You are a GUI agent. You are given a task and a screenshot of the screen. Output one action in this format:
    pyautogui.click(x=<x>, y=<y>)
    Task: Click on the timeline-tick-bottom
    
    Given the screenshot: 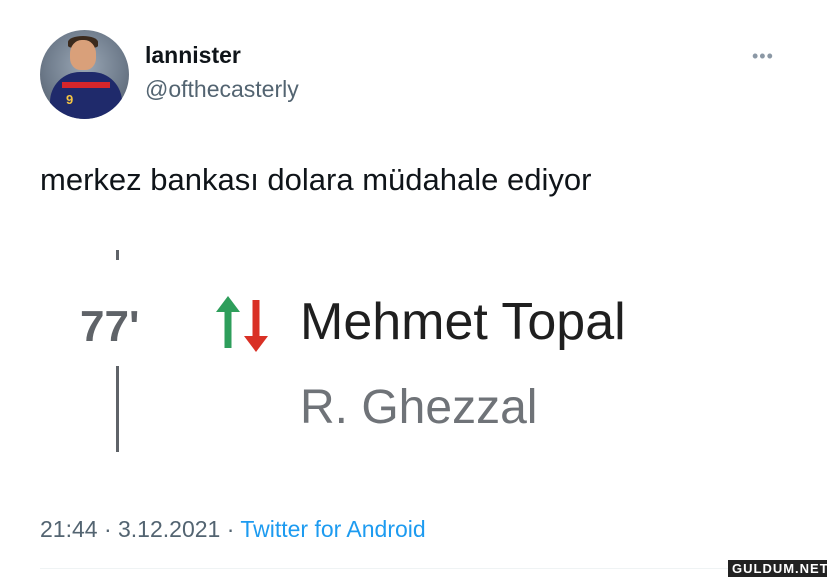 What is the action you would take?
    pyautogui.click(x=117, y=409)
    